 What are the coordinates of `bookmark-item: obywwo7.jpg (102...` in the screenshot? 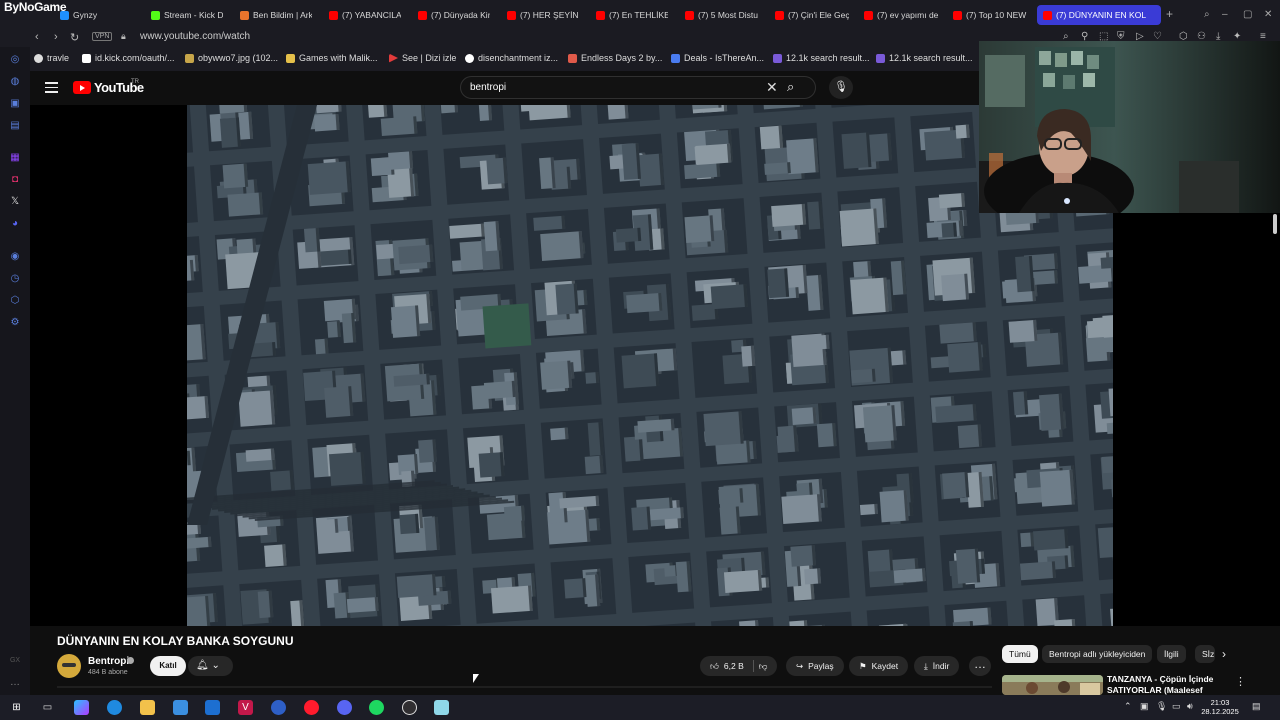 It's located at (231, 58).